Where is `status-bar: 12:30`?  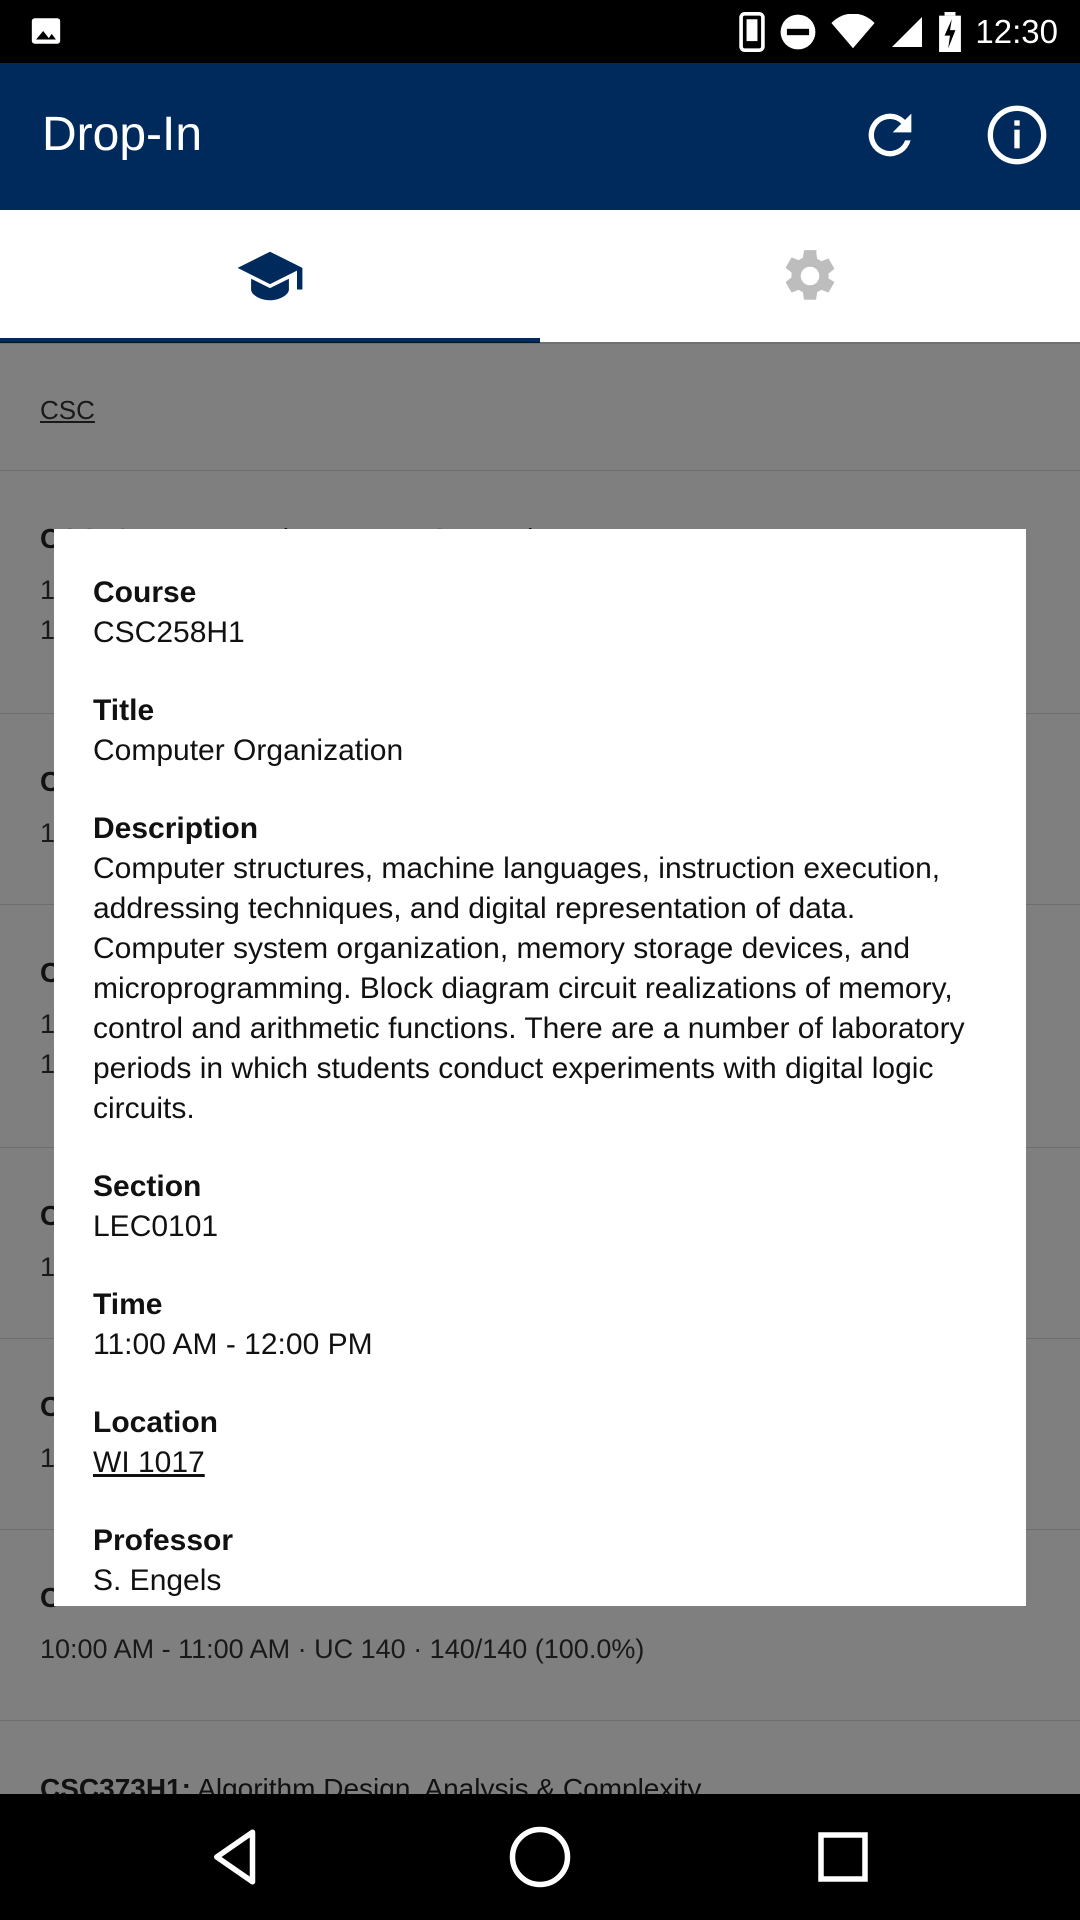 status-bar: 12:30 is located at coordinates (540, 31).